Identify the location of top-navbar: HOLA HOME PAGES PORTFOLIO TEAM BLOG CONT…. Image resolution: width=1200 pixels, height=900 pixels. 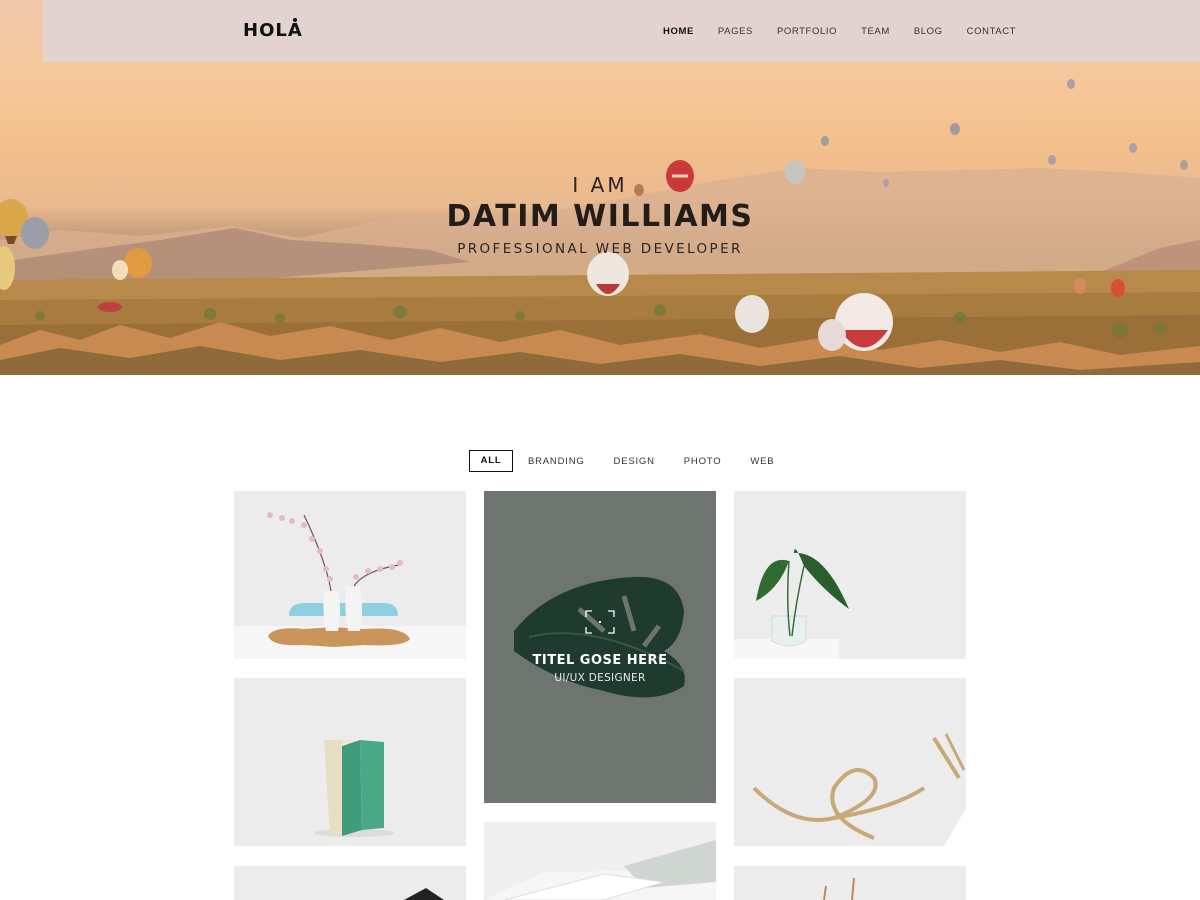
(621, 31).